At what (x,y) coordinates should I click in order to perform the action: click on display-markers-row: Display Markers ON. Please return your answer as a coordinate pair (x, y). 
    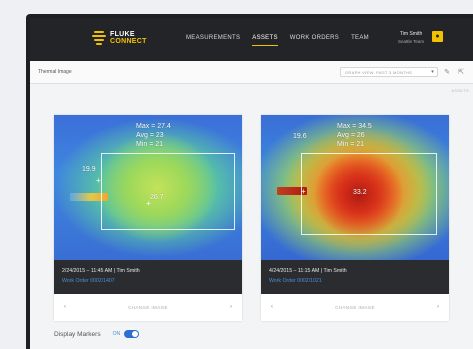
    Looking at the image, I should click on (97, 334).